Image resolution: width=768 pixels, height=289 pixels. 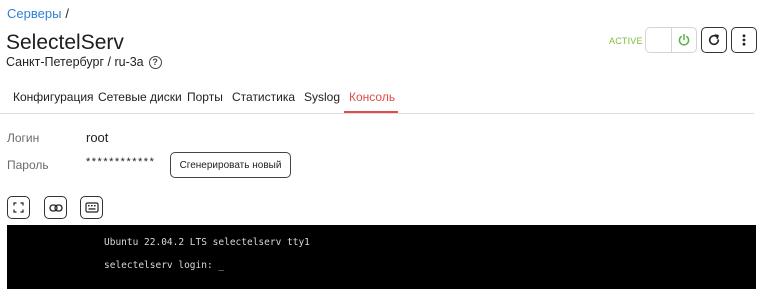 I want to click on login-label: Логин, so click(x=23, y=138).